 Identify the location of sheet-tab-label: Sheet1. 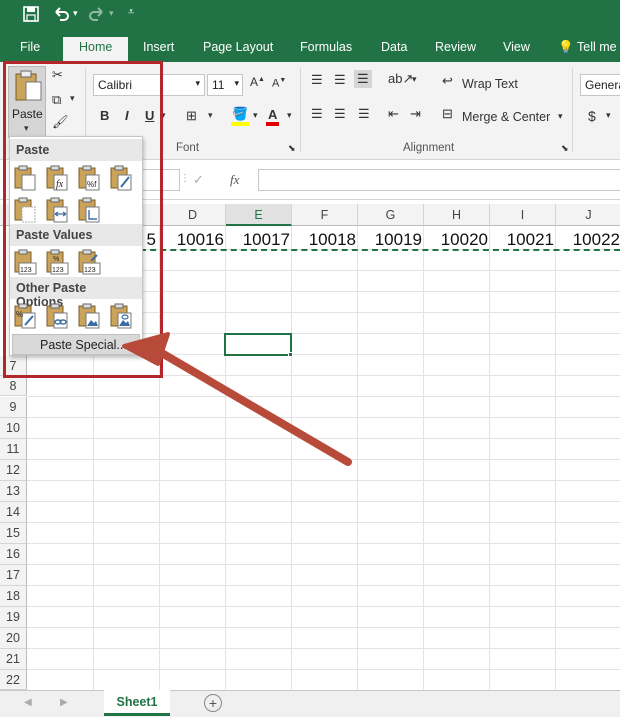
(137, 702).